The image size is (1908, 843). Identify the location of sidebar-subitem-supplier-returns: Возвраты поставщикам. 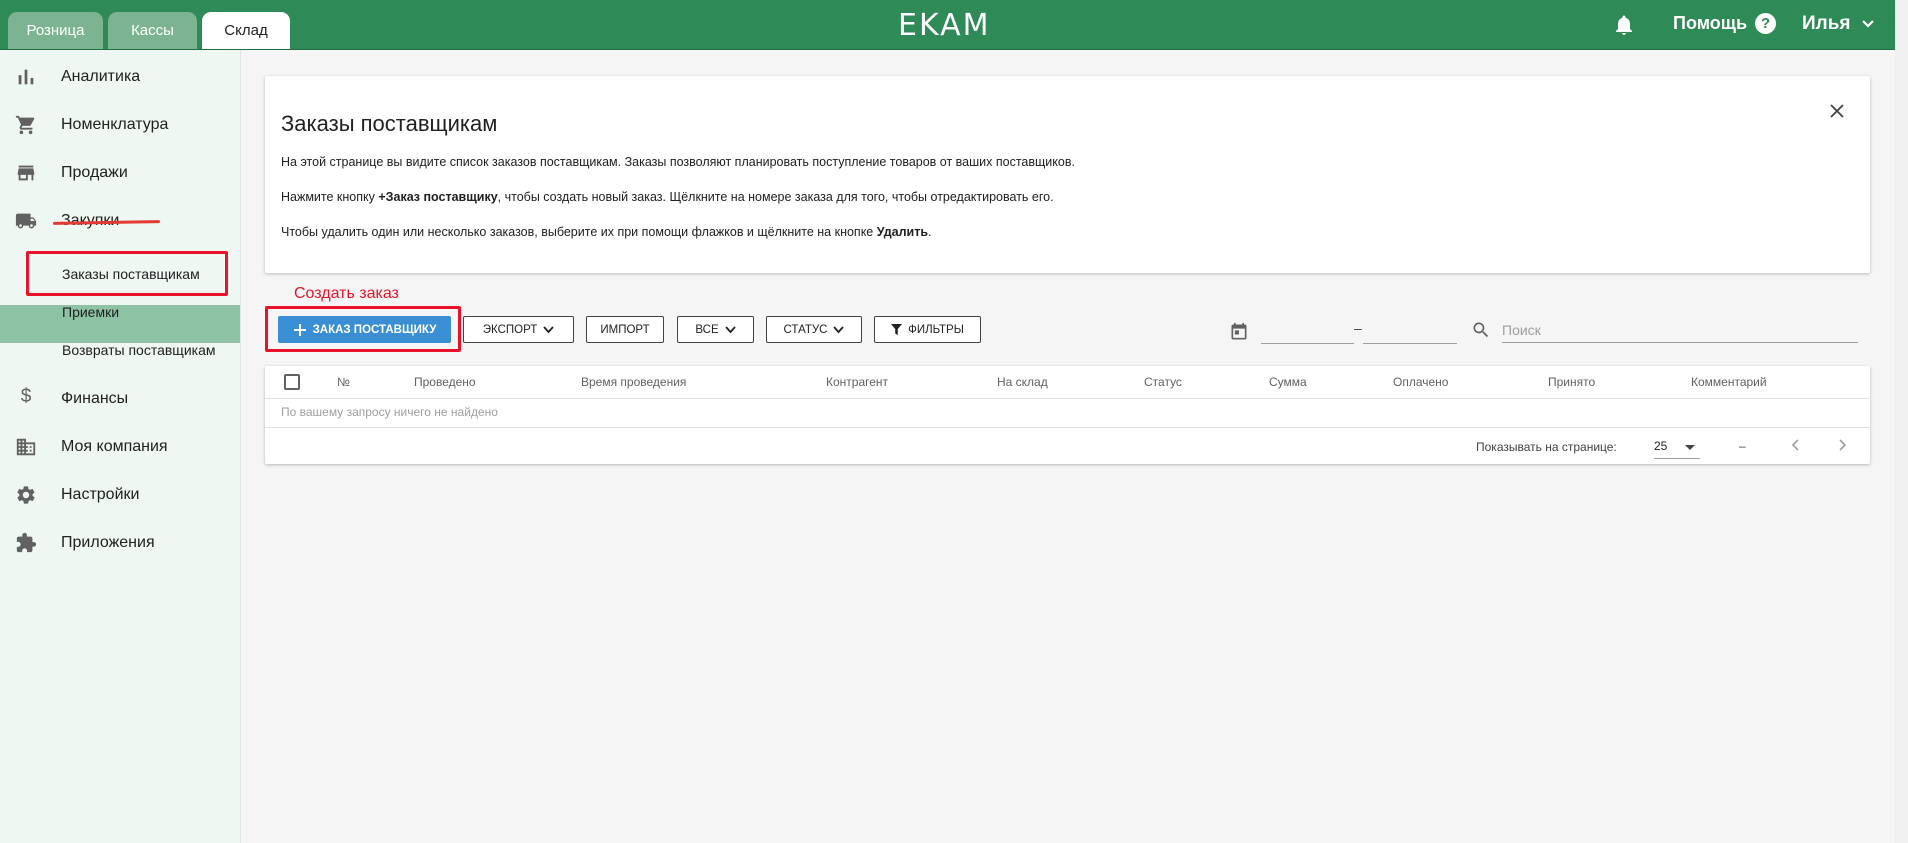
(138, 350).